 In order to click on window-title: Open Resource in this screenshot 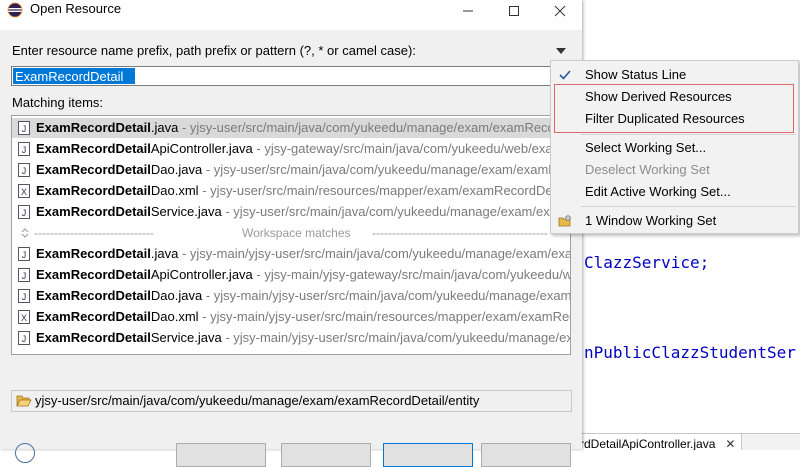, I will do `click(76, 8)`.